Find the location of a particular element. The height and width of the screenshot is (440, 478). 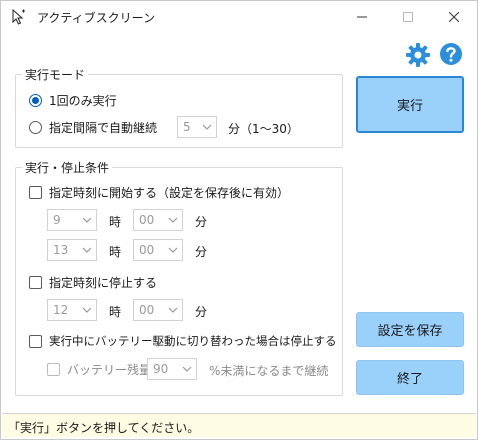

maximize-button is located at coordinates (408, 17).